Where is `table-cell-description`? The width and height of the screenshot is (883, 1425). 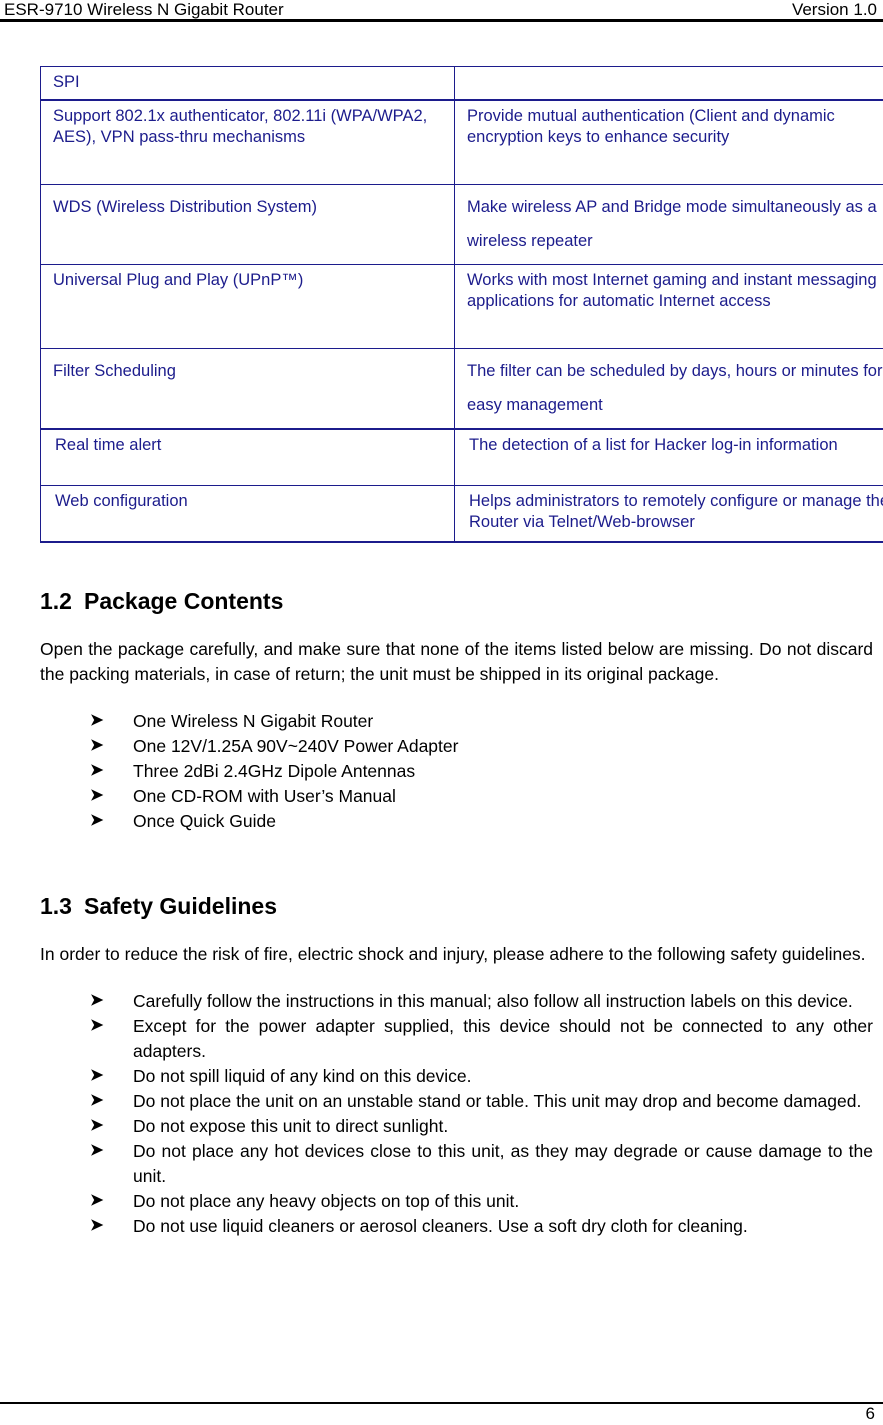 table-cell-description is located at coordinates (668, 83).